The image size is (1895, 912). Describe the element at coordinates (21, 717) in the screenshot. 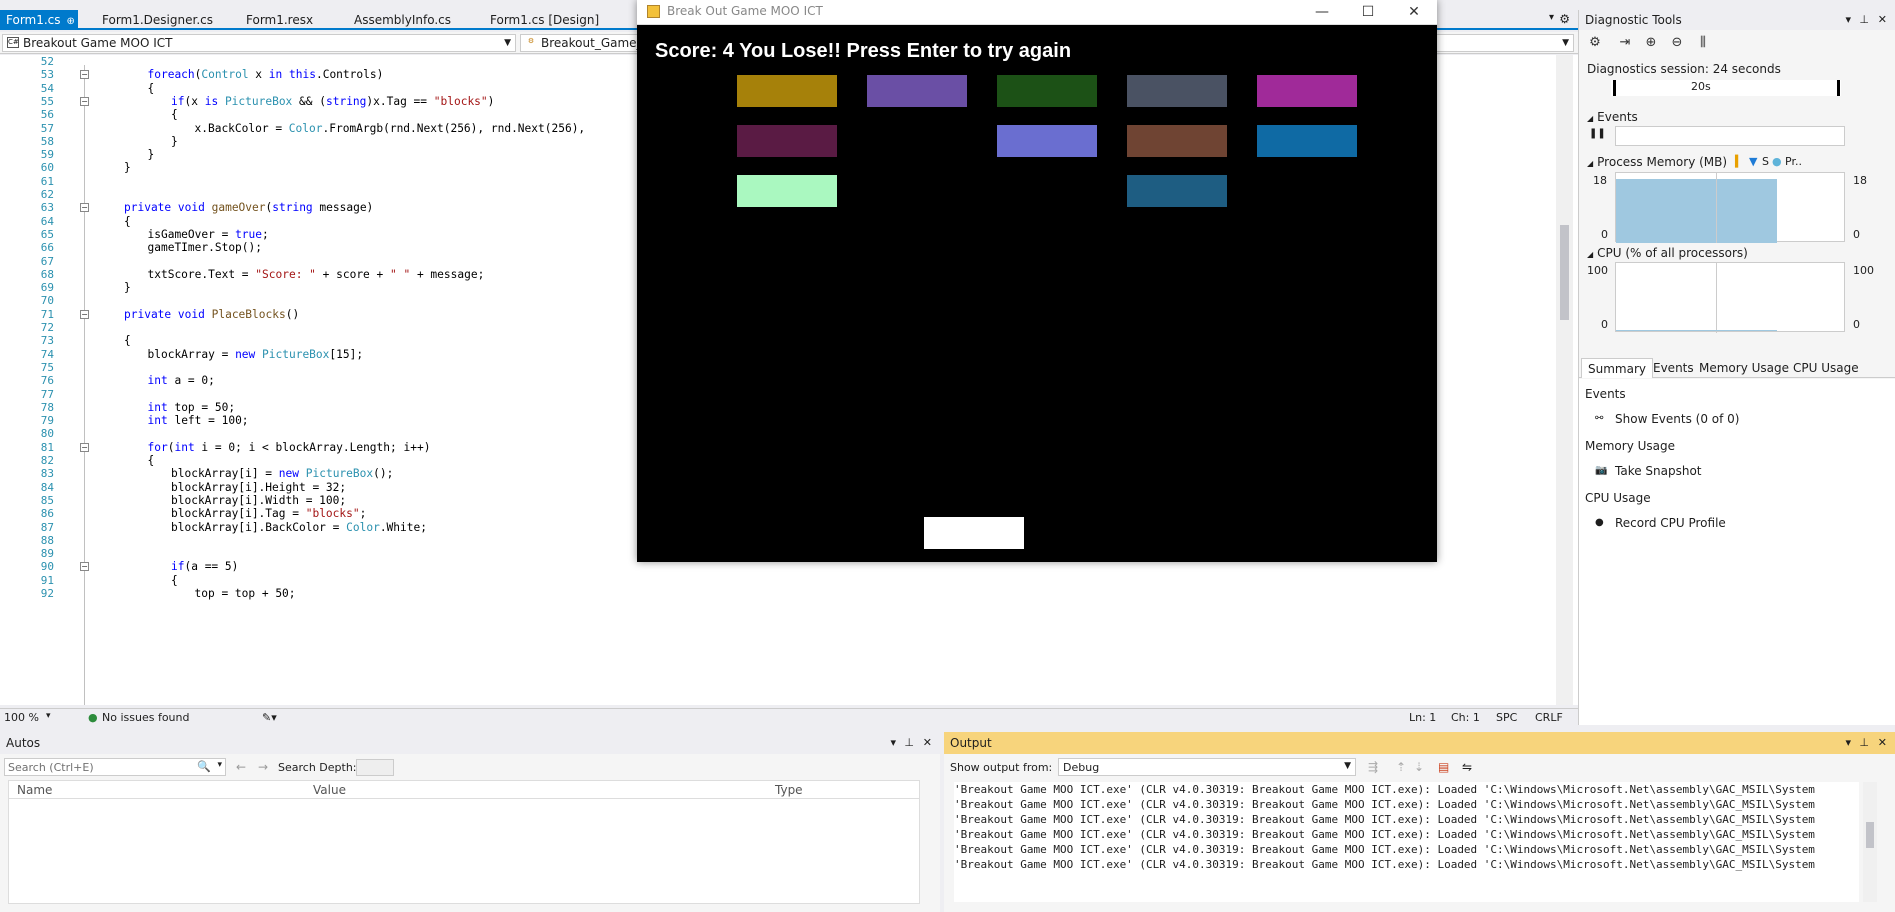

I see `zoom-level: 100 %` at that location.